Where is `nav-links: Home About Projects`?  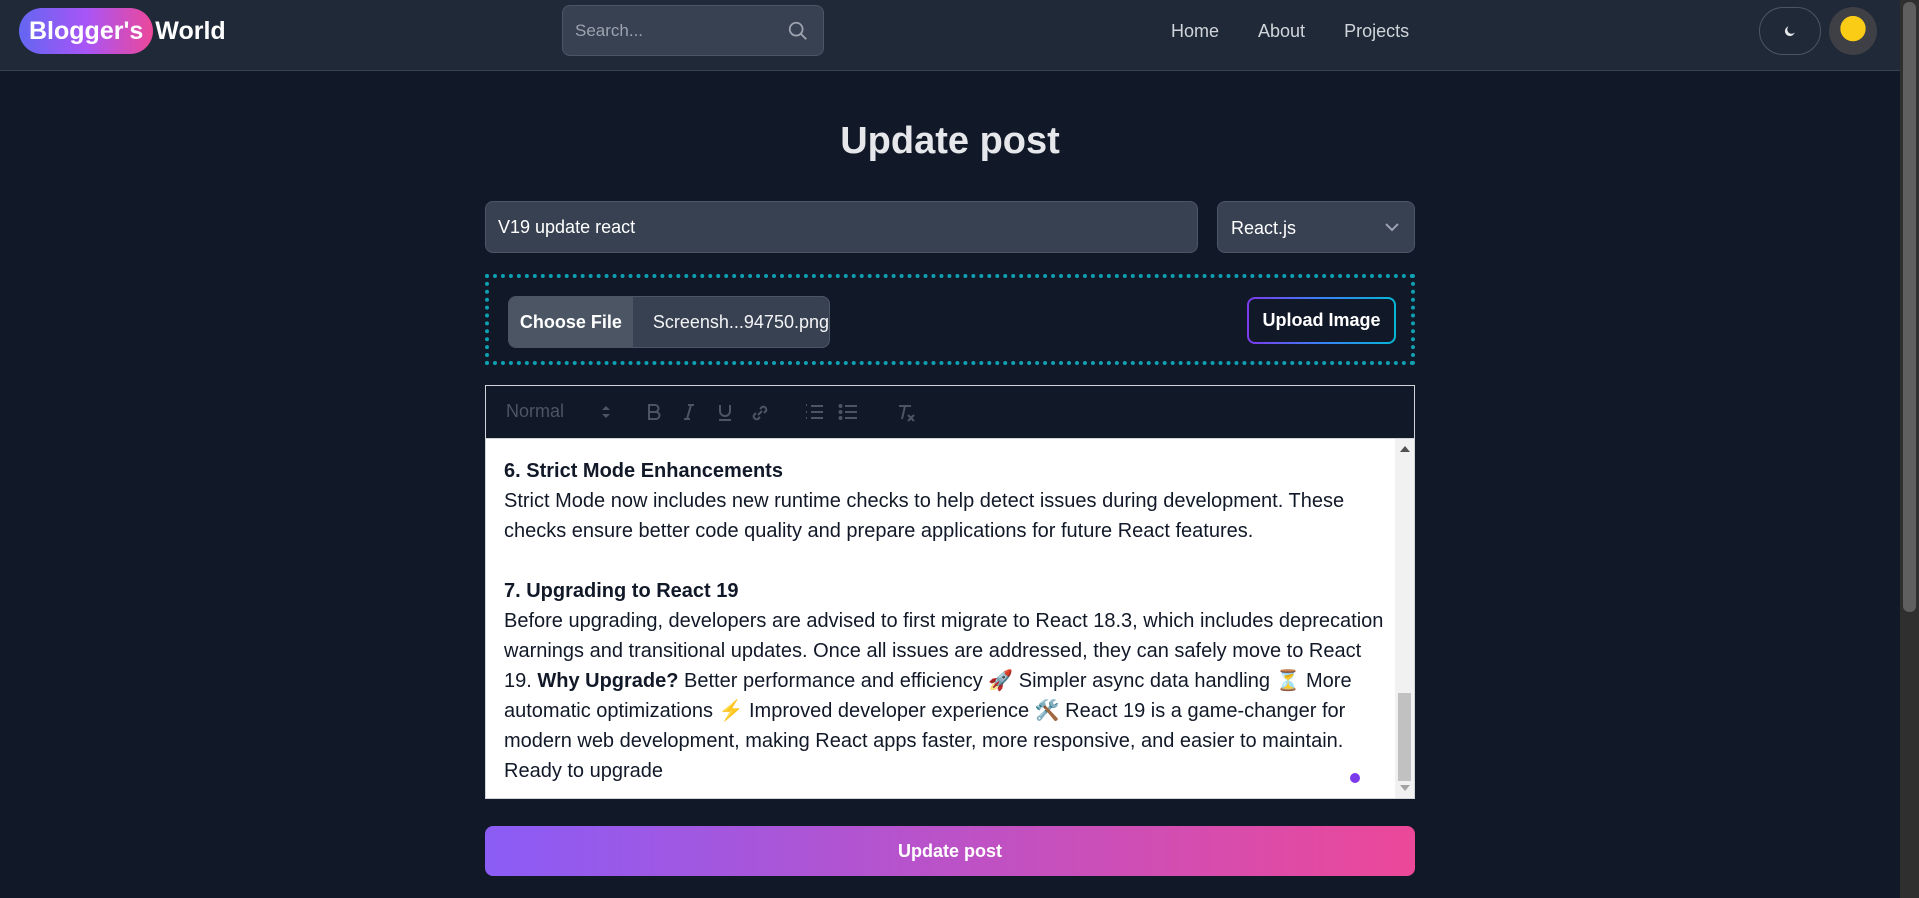 nav-links: Home About Projects is located at coordinates (1309, 31).